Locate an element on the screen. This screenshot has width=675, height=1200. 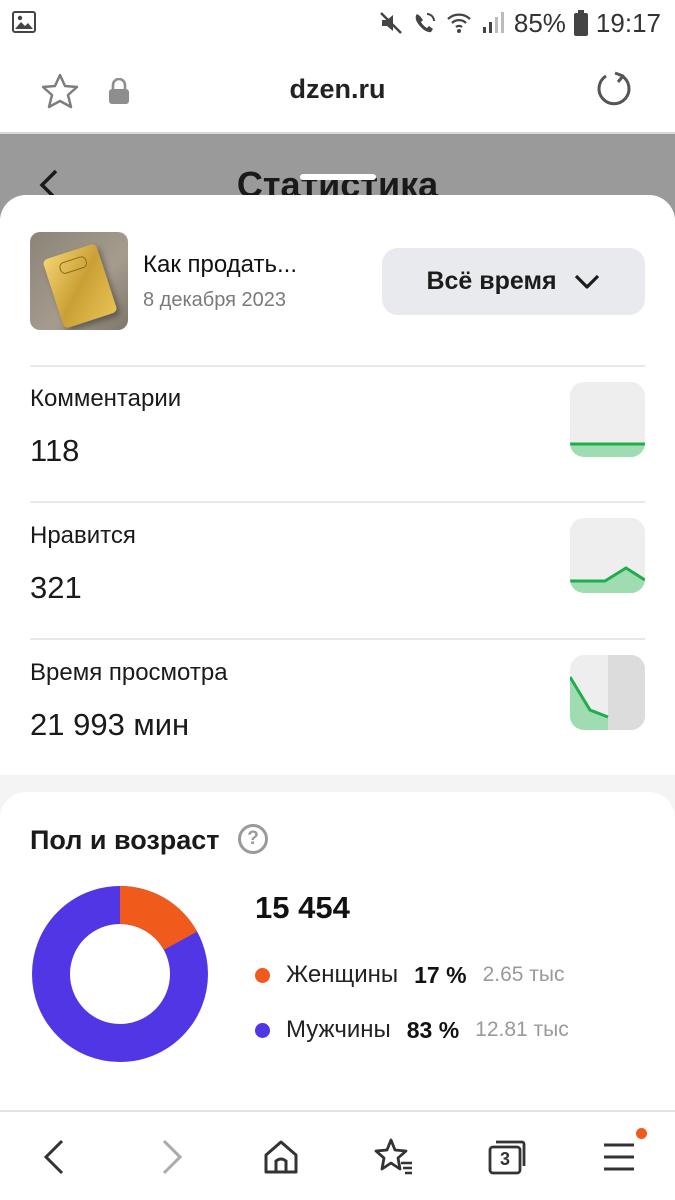
wifi-call-icon is located at coordinates (425, 23).